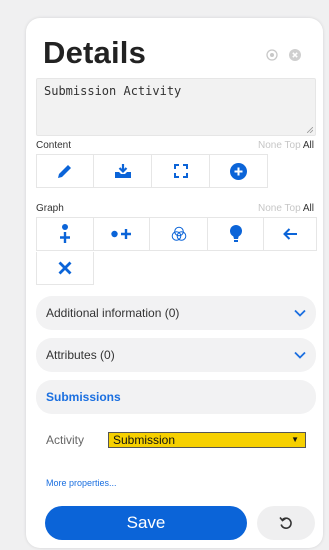 The image size is (329, 550). Describe the element at coordinates (176, 397) in the screenshot. I see `submissions-accordion: Submissions` at that location.